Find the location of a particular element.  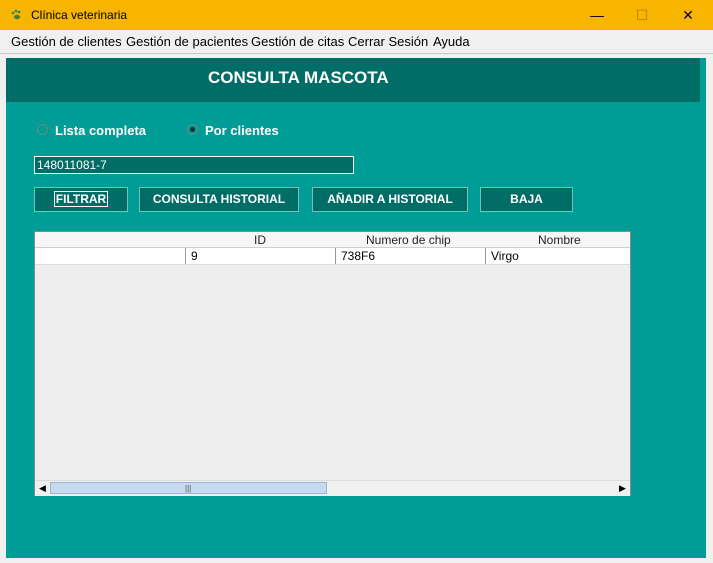

scroll-right-icon: ▶ is located at coordinates (622, 488).